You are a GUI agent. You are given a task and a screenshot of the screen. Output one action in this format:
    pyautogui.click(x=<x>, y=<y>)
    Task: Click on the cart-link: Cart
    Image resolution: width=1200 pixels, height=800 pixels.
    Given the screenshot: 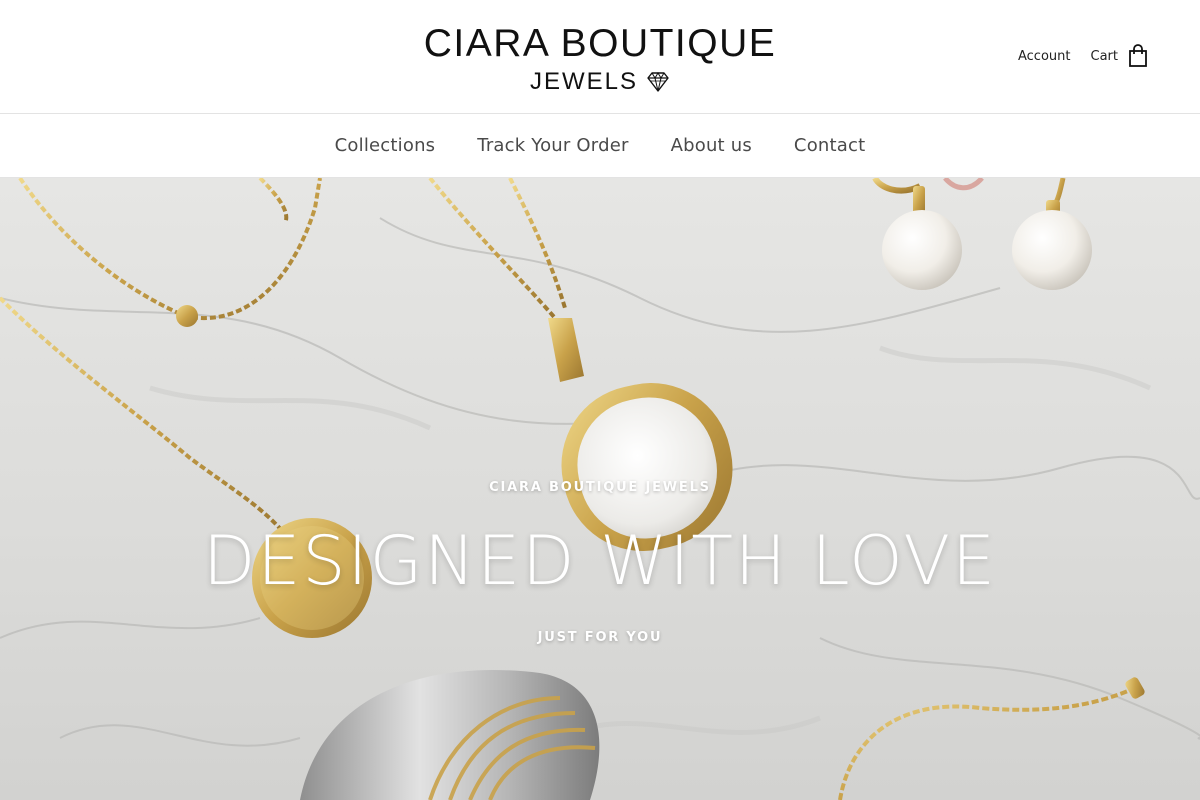 What is the action you would take?
    pyautogui.click(x=1120, y=56)
    